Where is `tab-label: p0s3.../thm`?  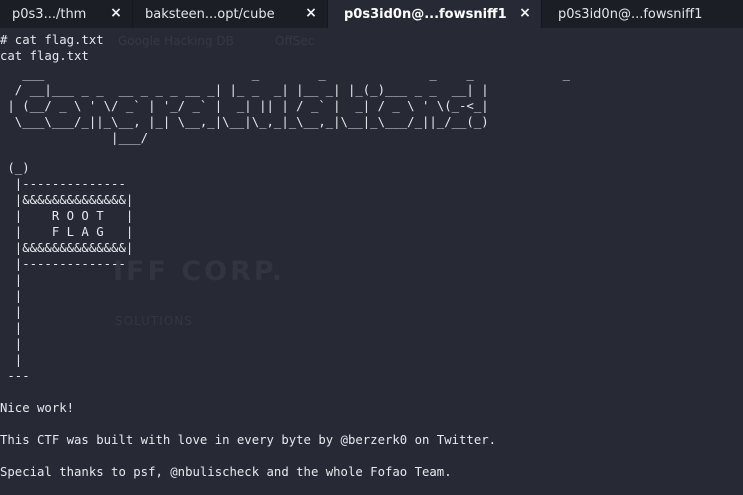
tab-label: p0s3.../thm is located at coordinates (49, 14).